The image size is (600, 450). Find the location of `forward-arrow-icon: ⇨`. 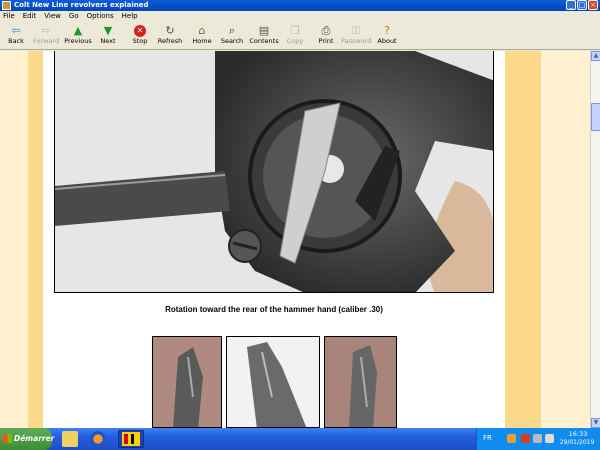

forward-arrow-icon: ⇨ is located at coordinates (46, 30).